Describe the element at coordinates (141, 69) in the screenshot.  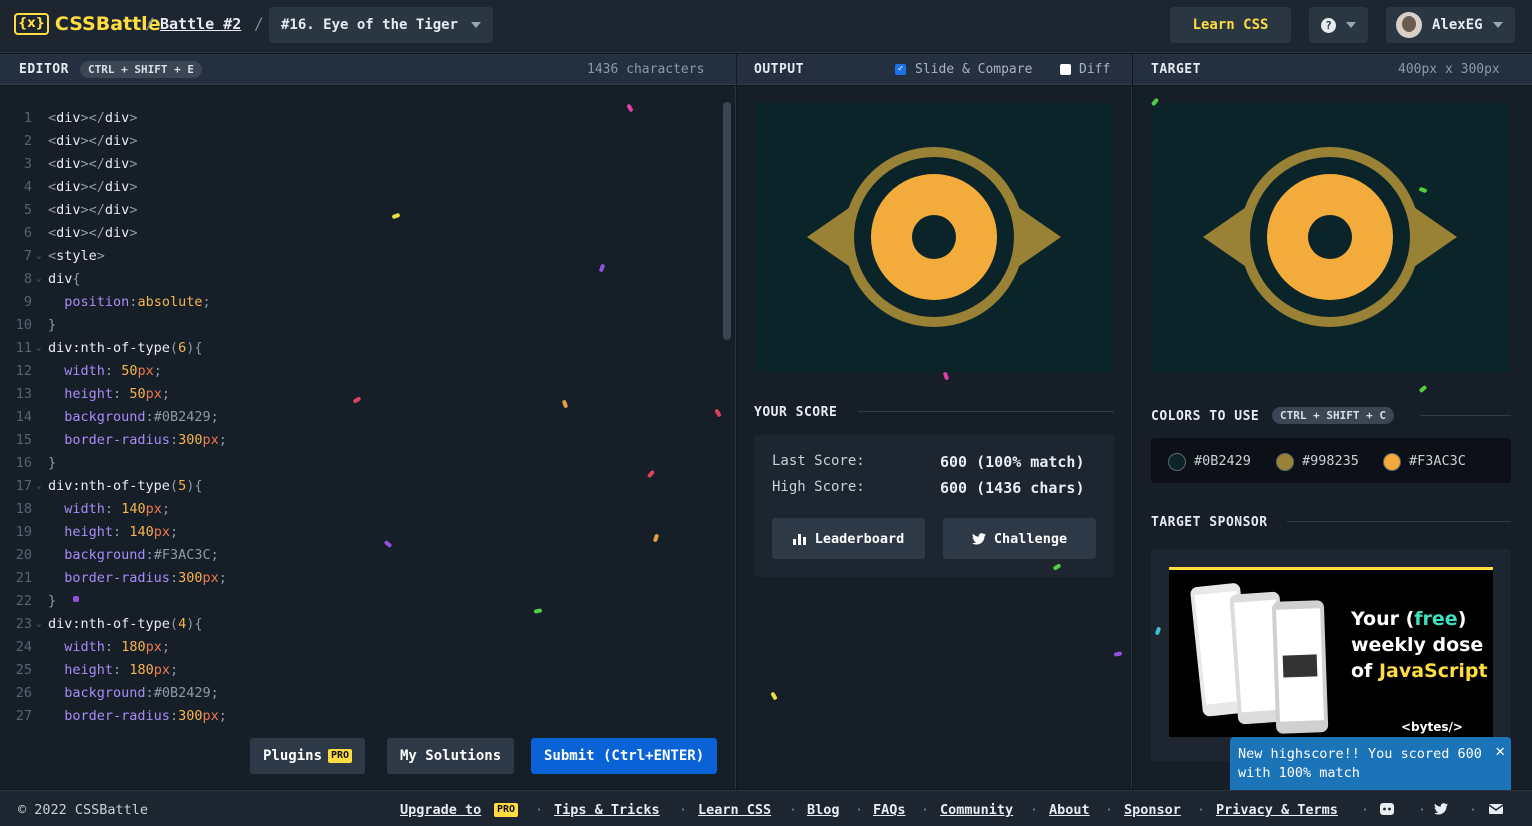
I see `editor-shortcut: CTRL + SHIFT + E` at that location.